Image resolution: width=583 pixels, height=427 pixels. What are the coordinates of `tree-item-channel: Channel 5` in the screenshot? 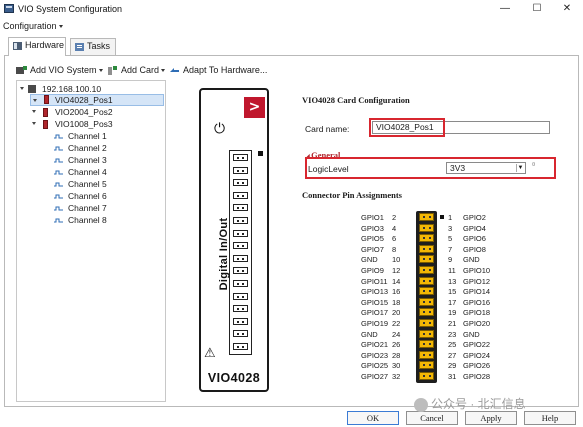 It's located at (104, 184).